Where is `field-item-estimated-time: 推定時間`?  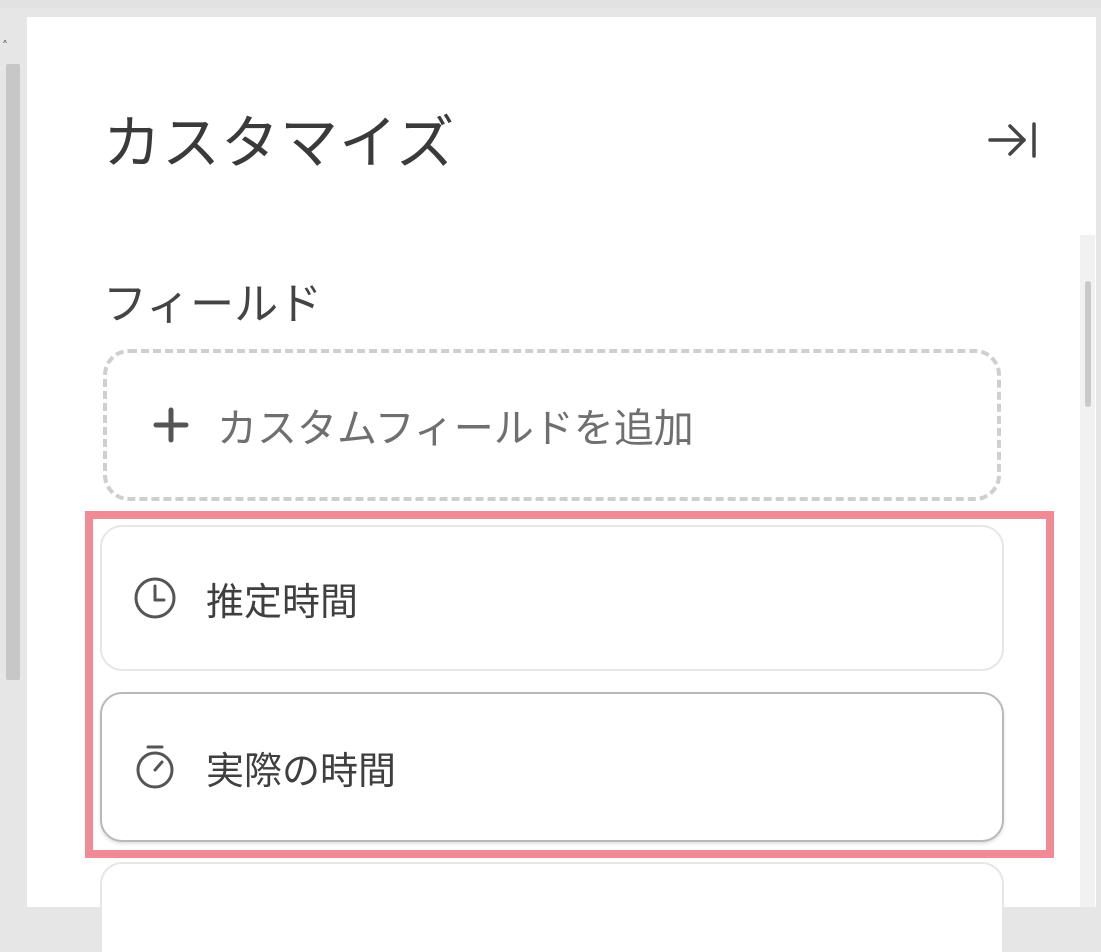
field-item-estimated-time: 推定時間 is located at coordinates (552, 598).